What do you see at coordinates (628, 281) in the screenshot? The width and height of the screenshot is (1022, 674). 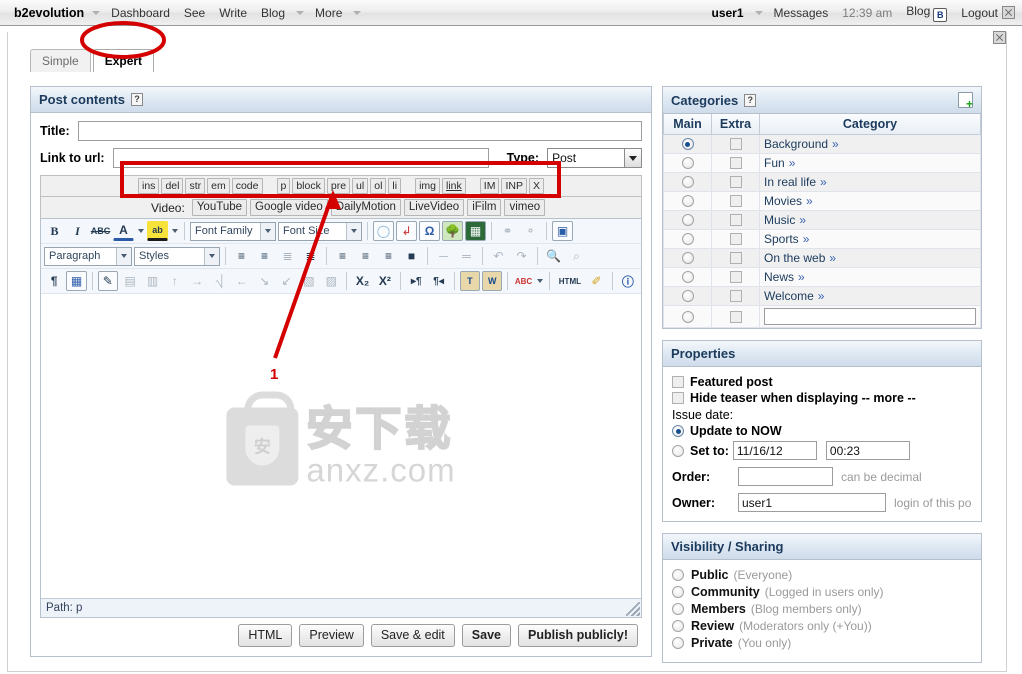 I see `editor-help-icon: ⓘ` at bounding box center [628, 281].